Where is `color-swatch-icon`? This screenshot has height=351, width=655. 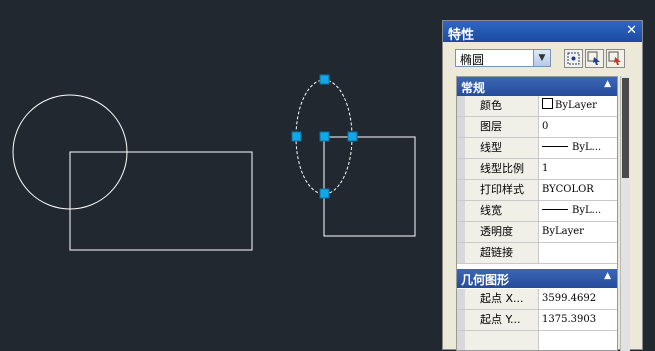 color-swatch-icon is located at coordinates (547, 103).